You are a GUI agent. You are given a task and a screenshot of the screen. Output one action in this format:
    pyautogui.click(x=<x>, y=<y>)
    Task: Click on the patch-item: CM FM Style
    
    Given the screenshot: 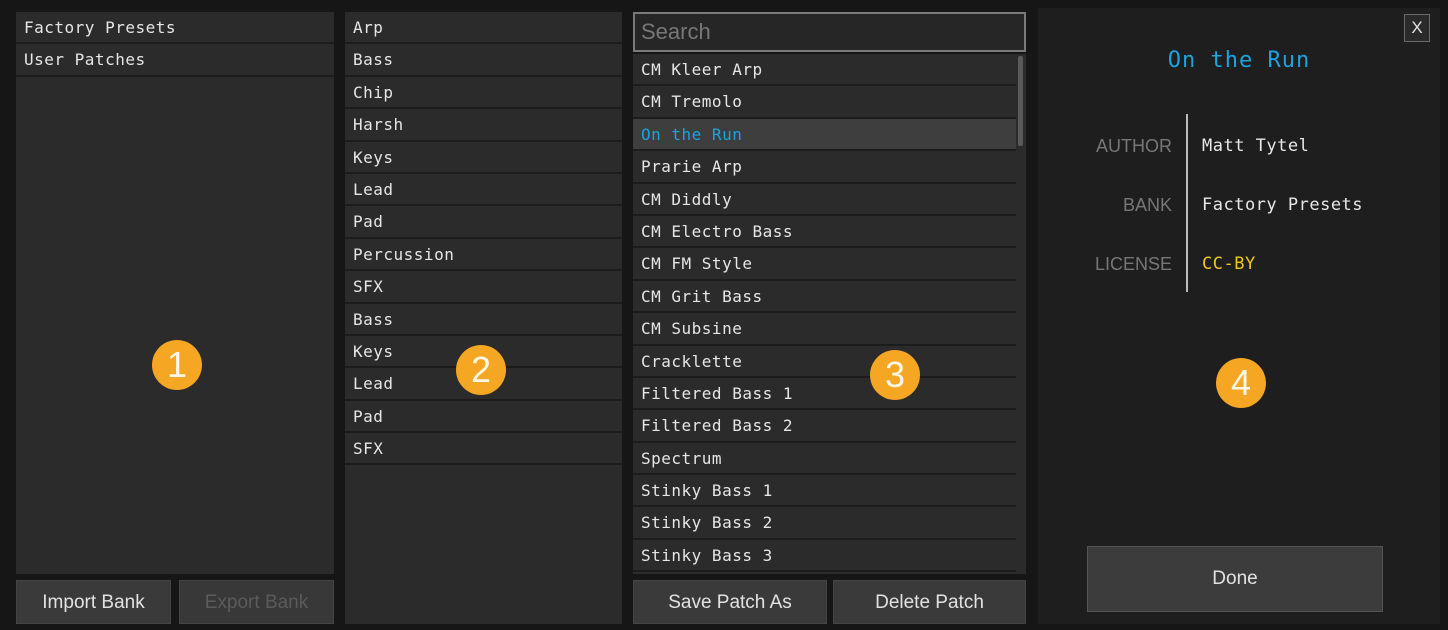 What is the action you would take?
    pyautogui.click(x=824, y=264)
    